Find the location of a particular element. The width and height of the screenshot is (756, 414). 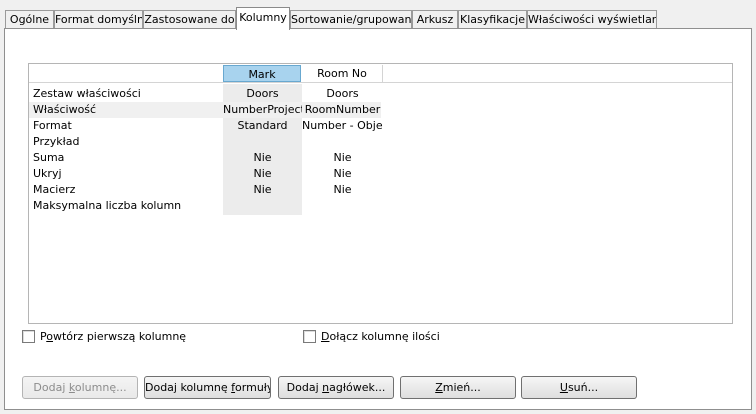

tab-applies-to: Zastosowane do is located at coordinates (189, 19).